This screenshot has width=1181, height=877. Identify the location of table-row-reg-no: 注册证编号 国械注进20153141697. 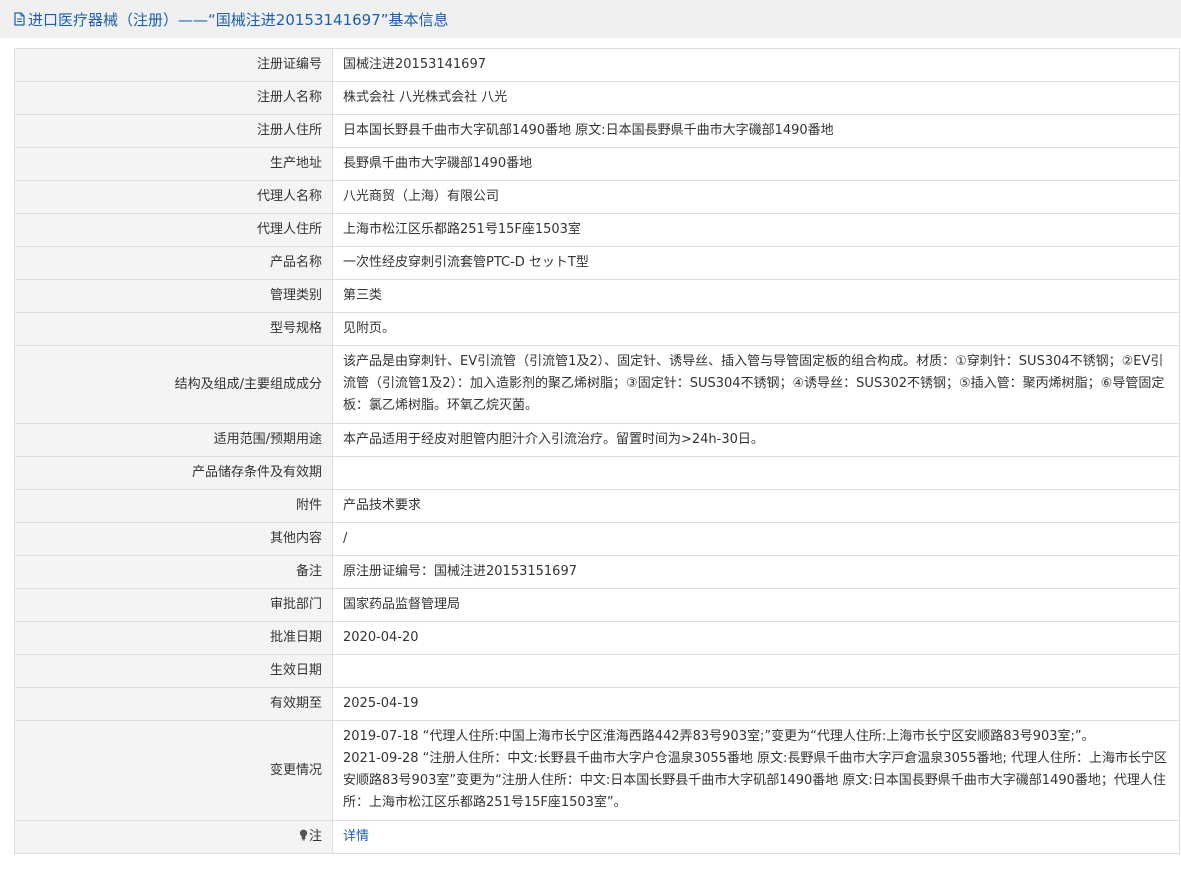
(597, 65).